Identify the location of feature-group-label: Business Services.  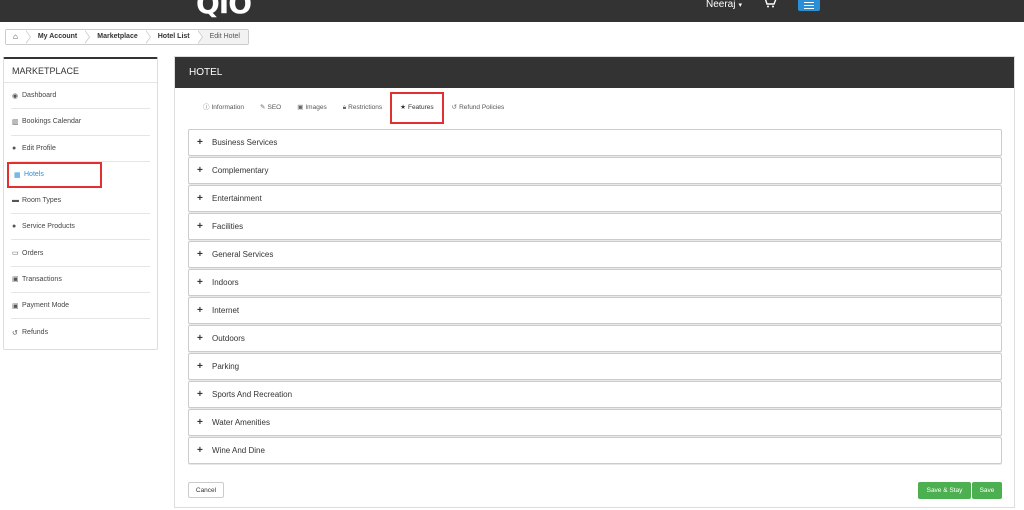
(245, 142).